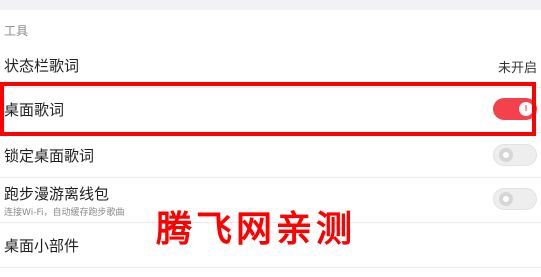 This screenshot has height=277, width=541. I want to click on divider, so click(270, 267).